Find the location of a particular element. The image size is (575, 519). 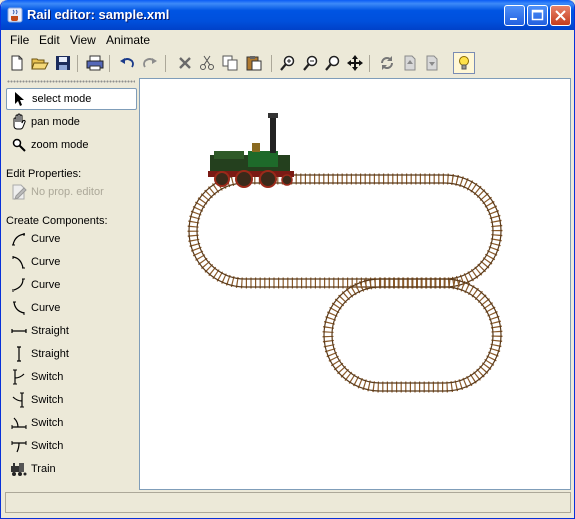

switch-right-icon is located at coordinates (19, 377).